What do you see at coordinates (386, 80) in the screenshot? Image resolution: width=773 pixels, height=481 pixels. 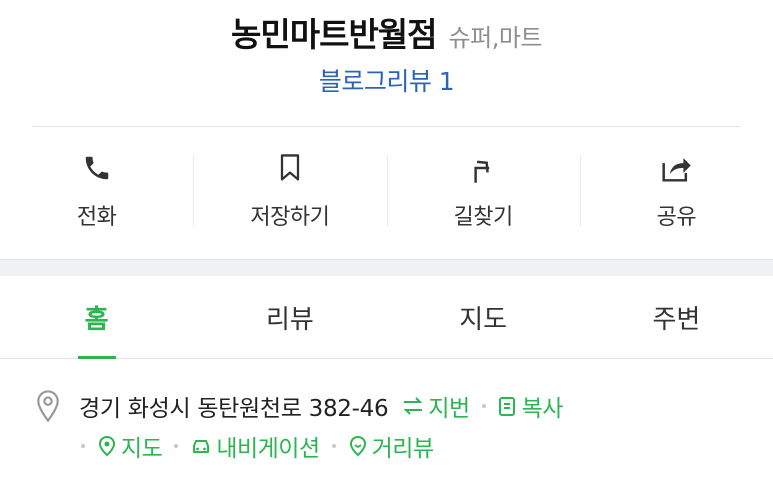 I see `blog-review-link: 블로그리뷰 1` at bounding box center [386, 80].